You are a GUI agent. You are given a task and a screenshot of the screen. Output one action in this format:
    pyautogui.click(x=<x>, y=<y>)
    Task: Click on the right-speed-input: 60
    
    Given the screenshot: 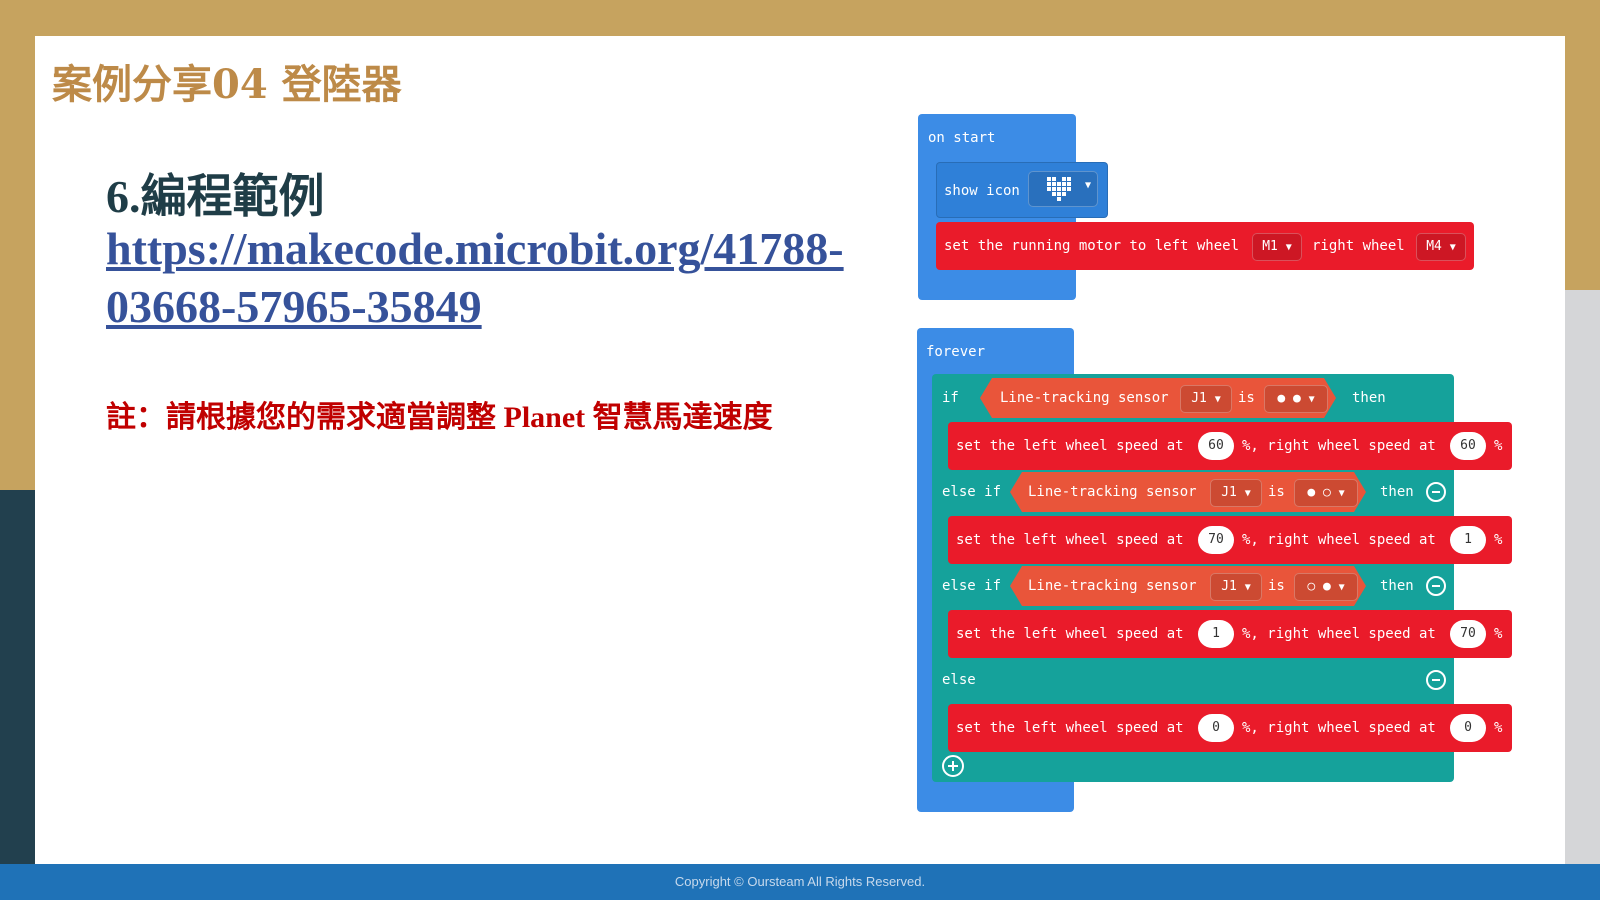 What is the action you would take?
    pyautogui.click(x=1468, y=446)
    